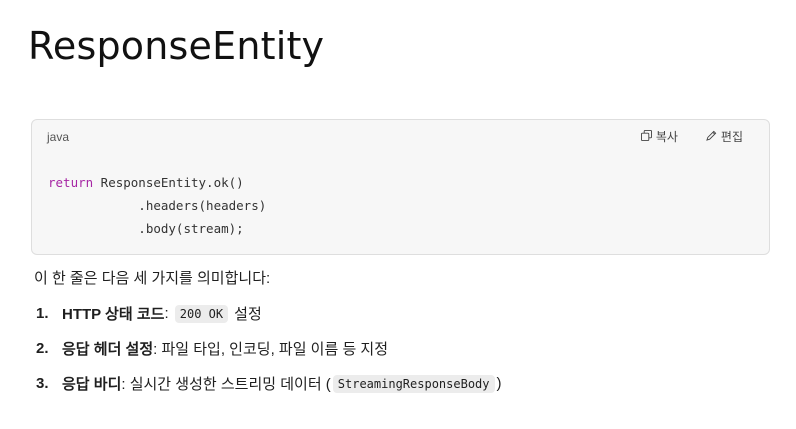 This screenshot has width=796, height=429. I want to click on intro-text: 이 한 줄은 다음 세 가지를 의미합니다:, so click(152, 278).